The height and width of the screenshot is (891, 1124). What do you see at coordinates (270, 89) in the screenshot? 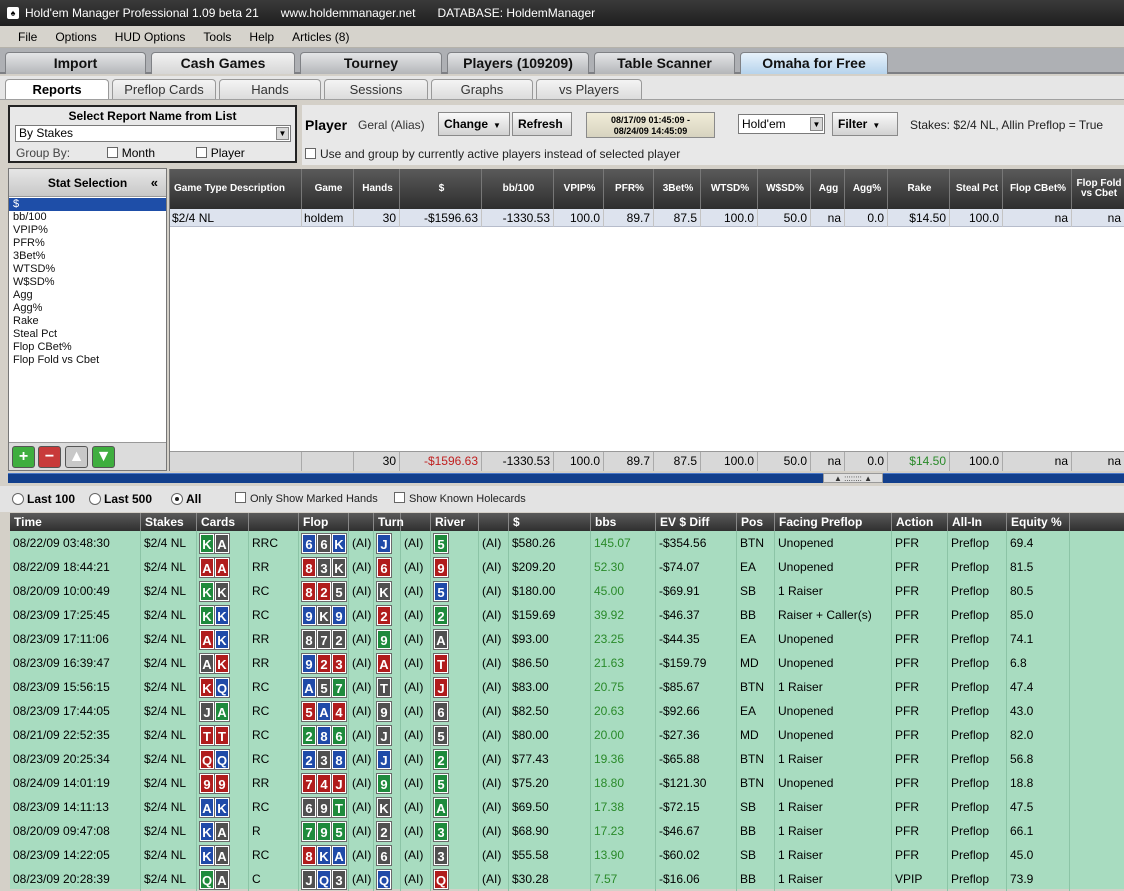
I see `tab-hands: Hands` at bounding box center [270, 89].